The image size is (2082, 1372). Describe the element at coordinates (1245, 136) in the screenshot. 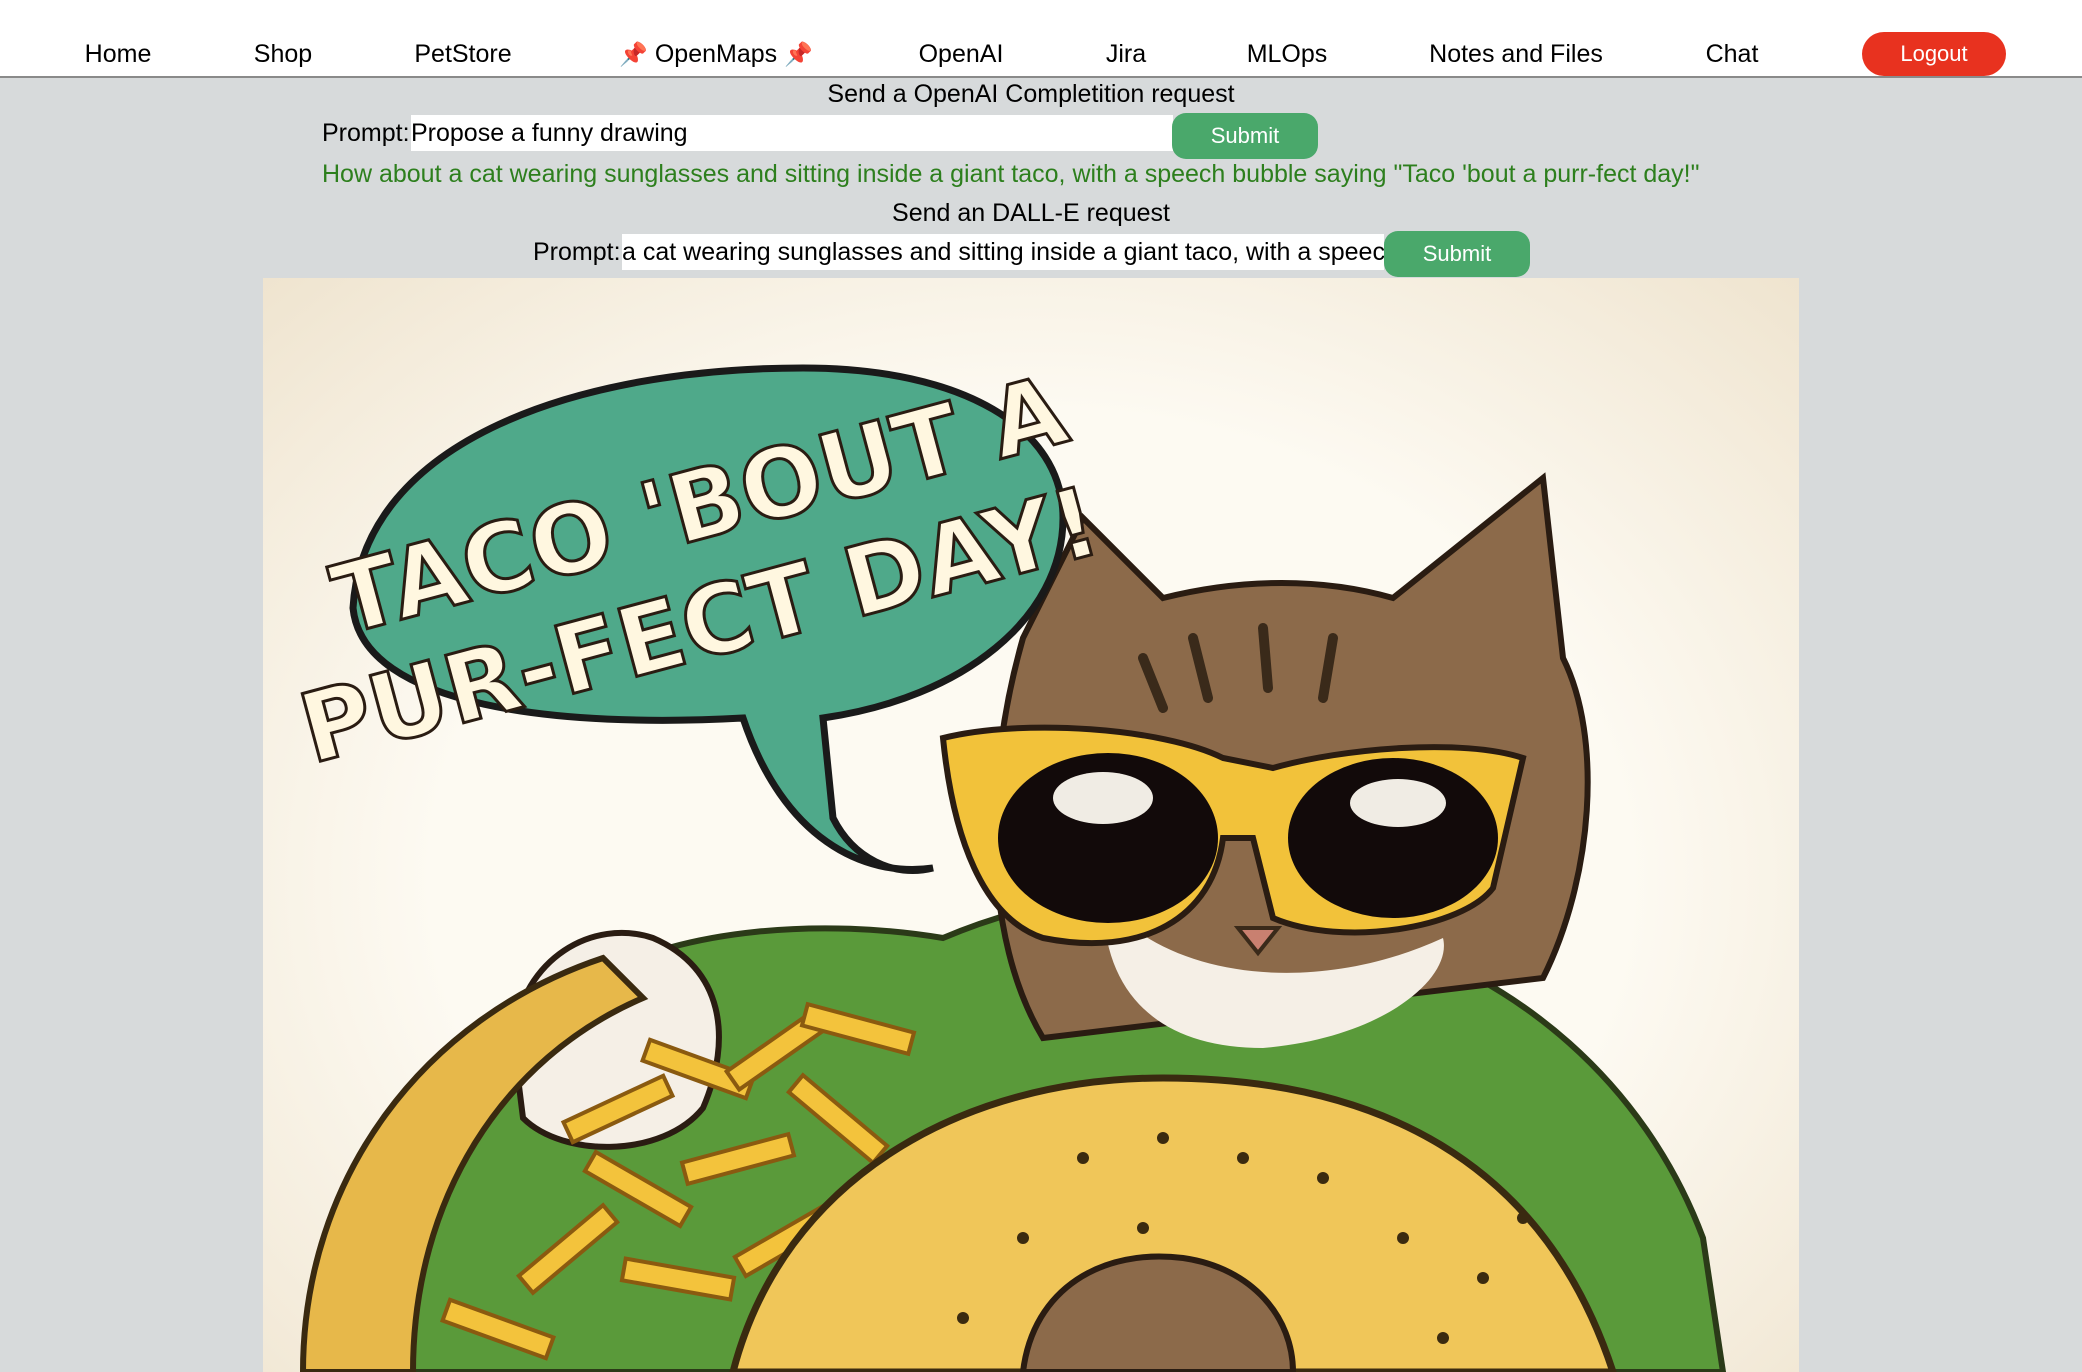

I see `completion-submit-button: Submit` at that location.